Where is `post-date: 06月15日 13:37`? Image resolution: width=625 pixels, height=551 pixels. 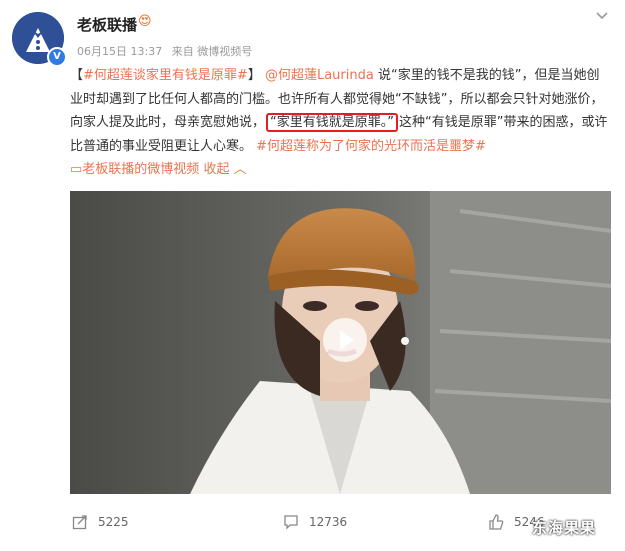 post-date: 06月15日 13:37 is located at coordinates (119, 51).